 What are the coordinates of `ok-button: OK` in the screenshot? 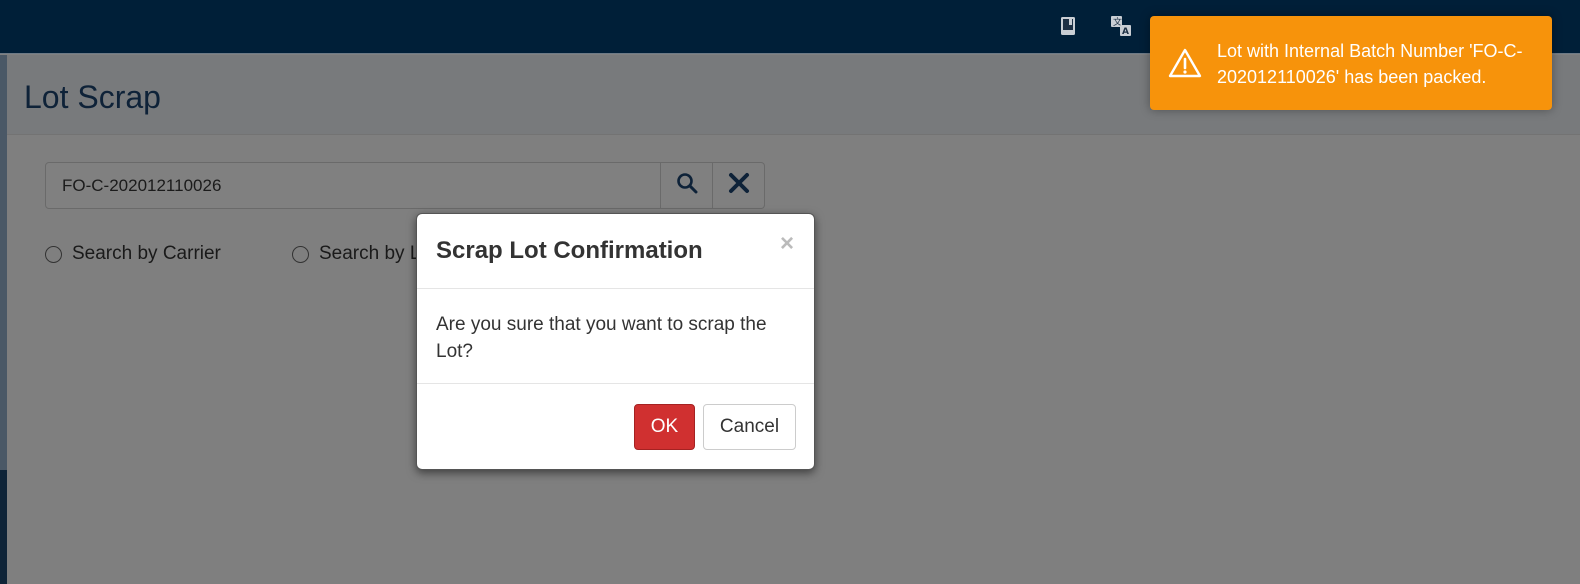 It's located at (664, 427).